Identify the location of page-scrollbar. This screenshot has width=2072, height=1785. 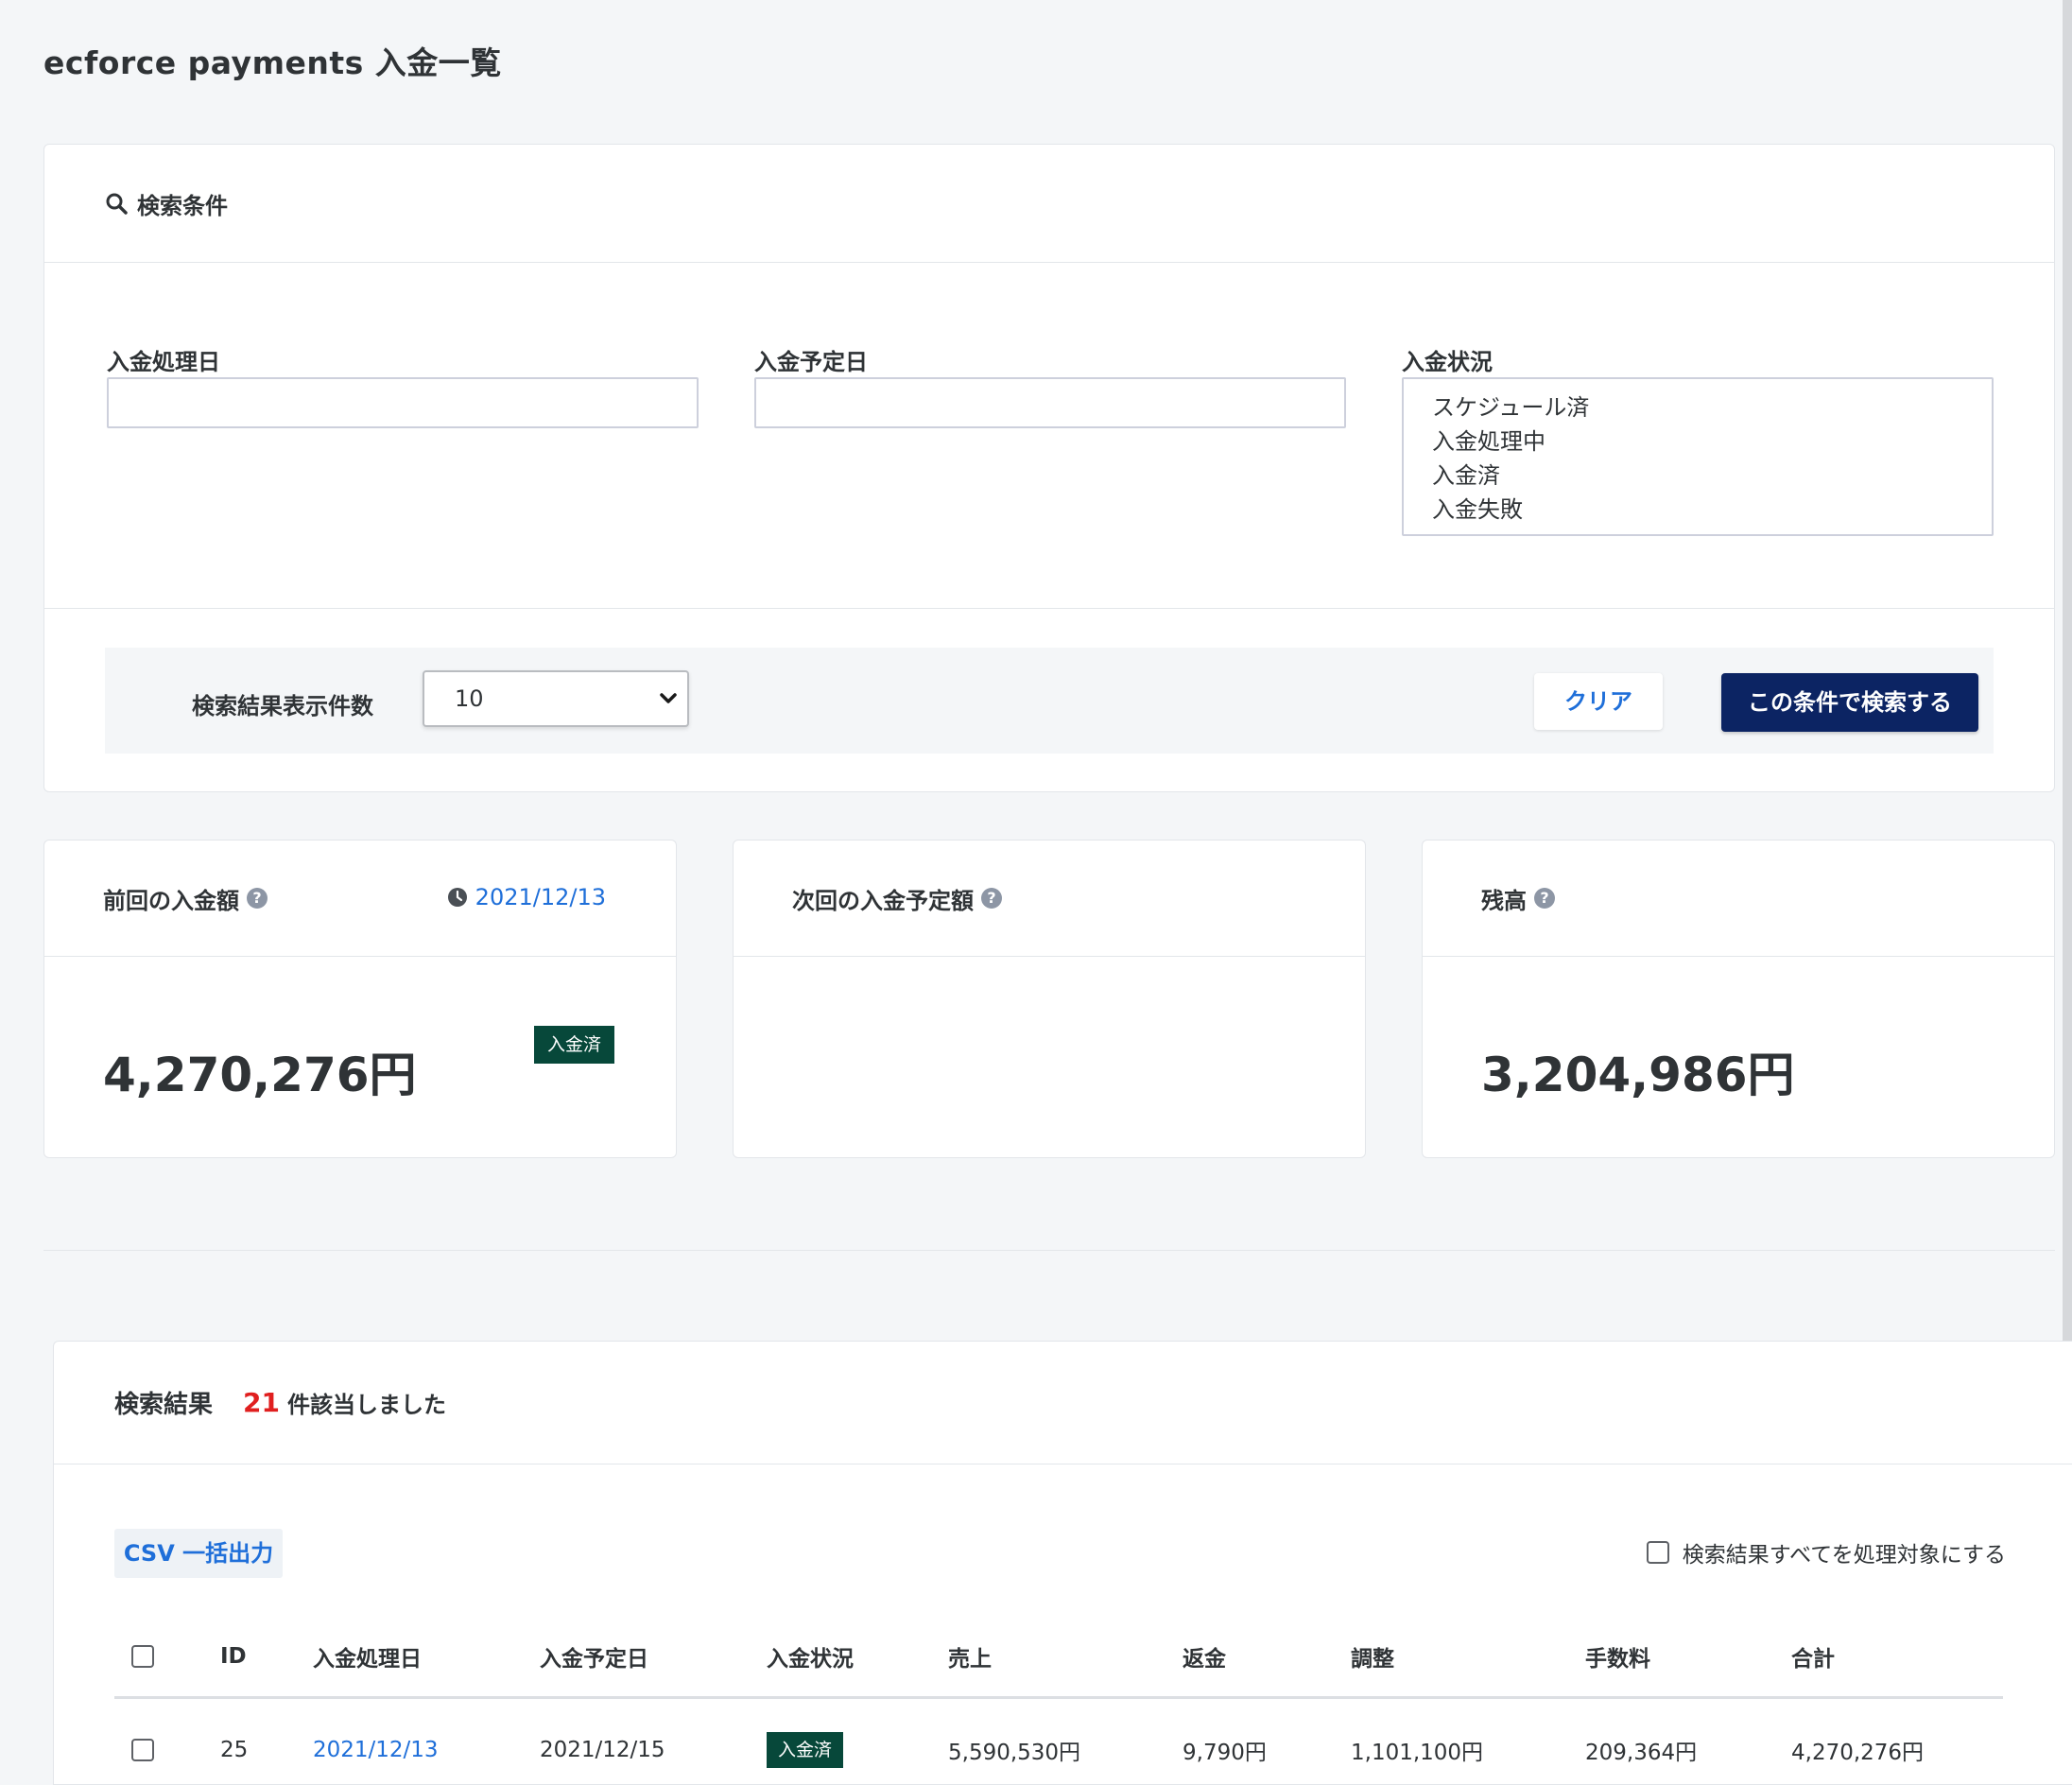
(2067, 670).